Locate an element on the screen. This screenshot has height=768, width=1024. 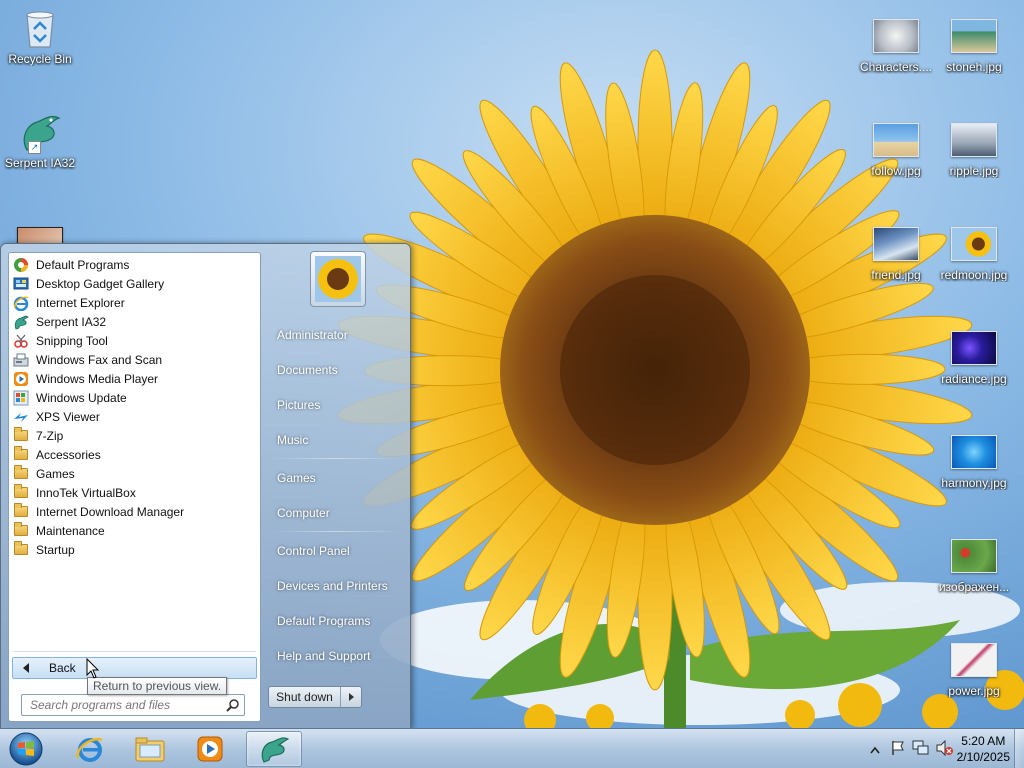
back-button: Back is located at coordinates (134, 668).